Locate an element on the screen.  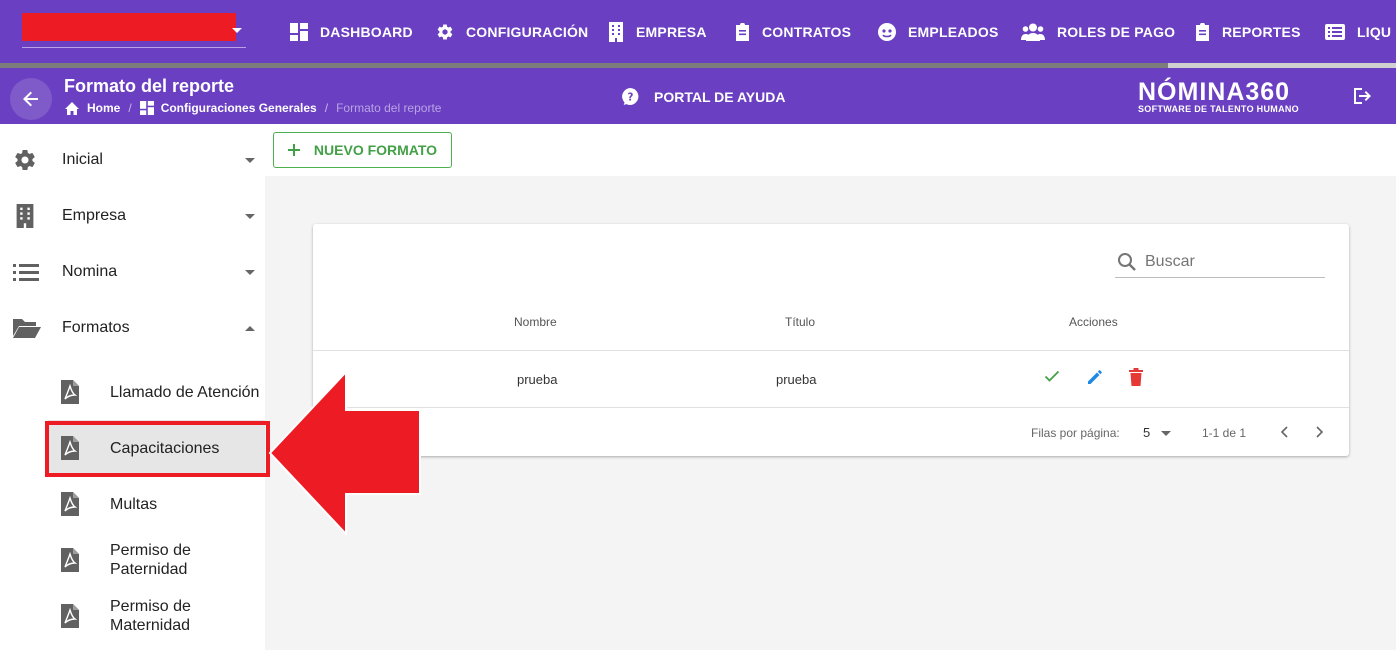
nav-configuracion-label: CONFIGURACIÓN is located at coordinates (527, 32).